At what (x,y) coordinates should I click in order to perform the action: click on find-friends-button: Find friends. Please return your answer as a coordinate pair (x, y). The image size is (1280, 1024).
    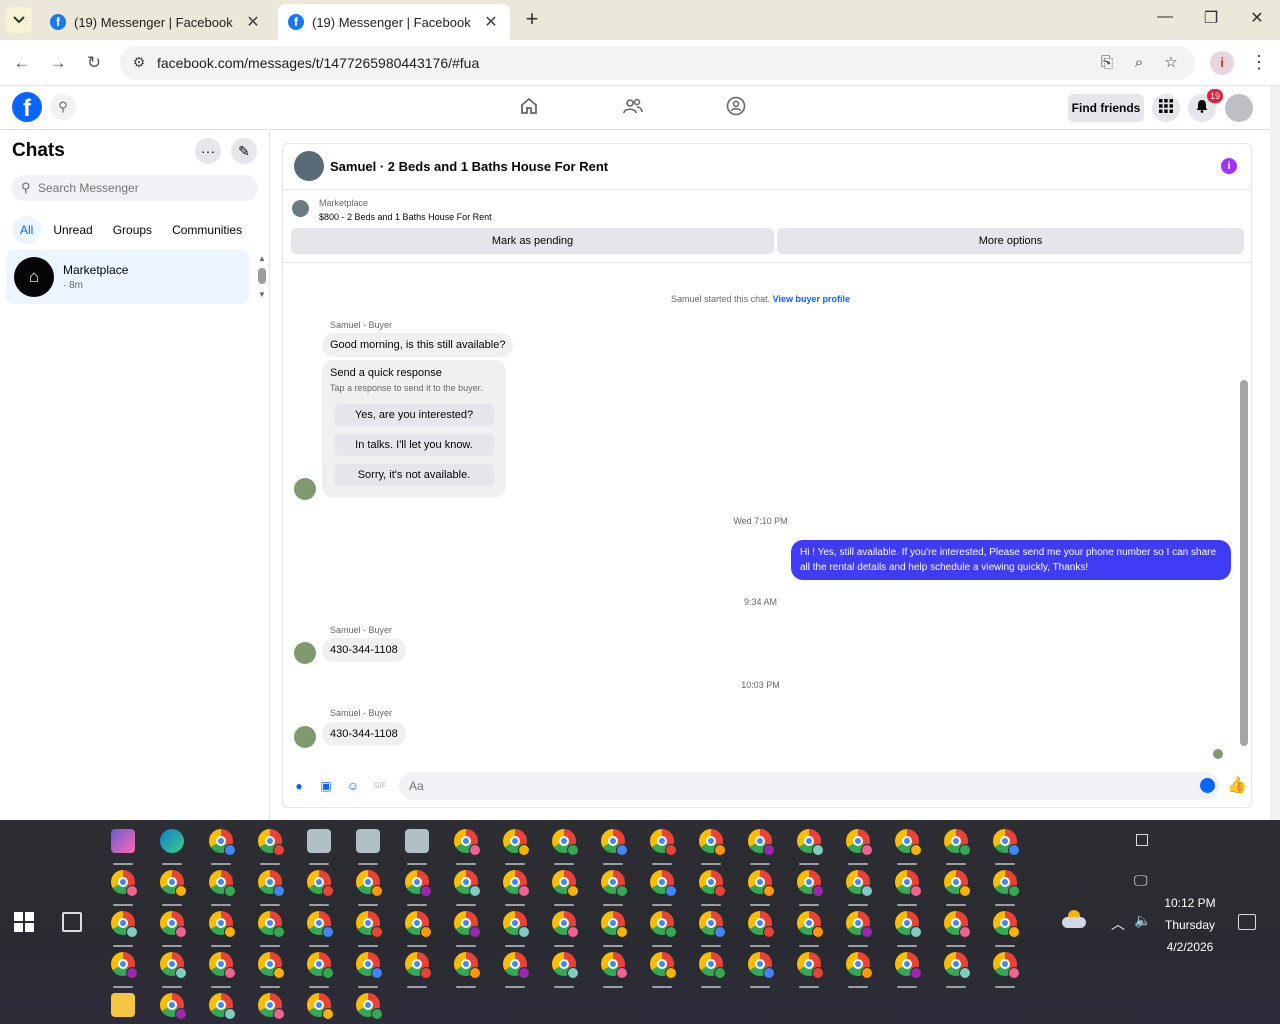
    Looking at the image, I should click on (1106, 108).